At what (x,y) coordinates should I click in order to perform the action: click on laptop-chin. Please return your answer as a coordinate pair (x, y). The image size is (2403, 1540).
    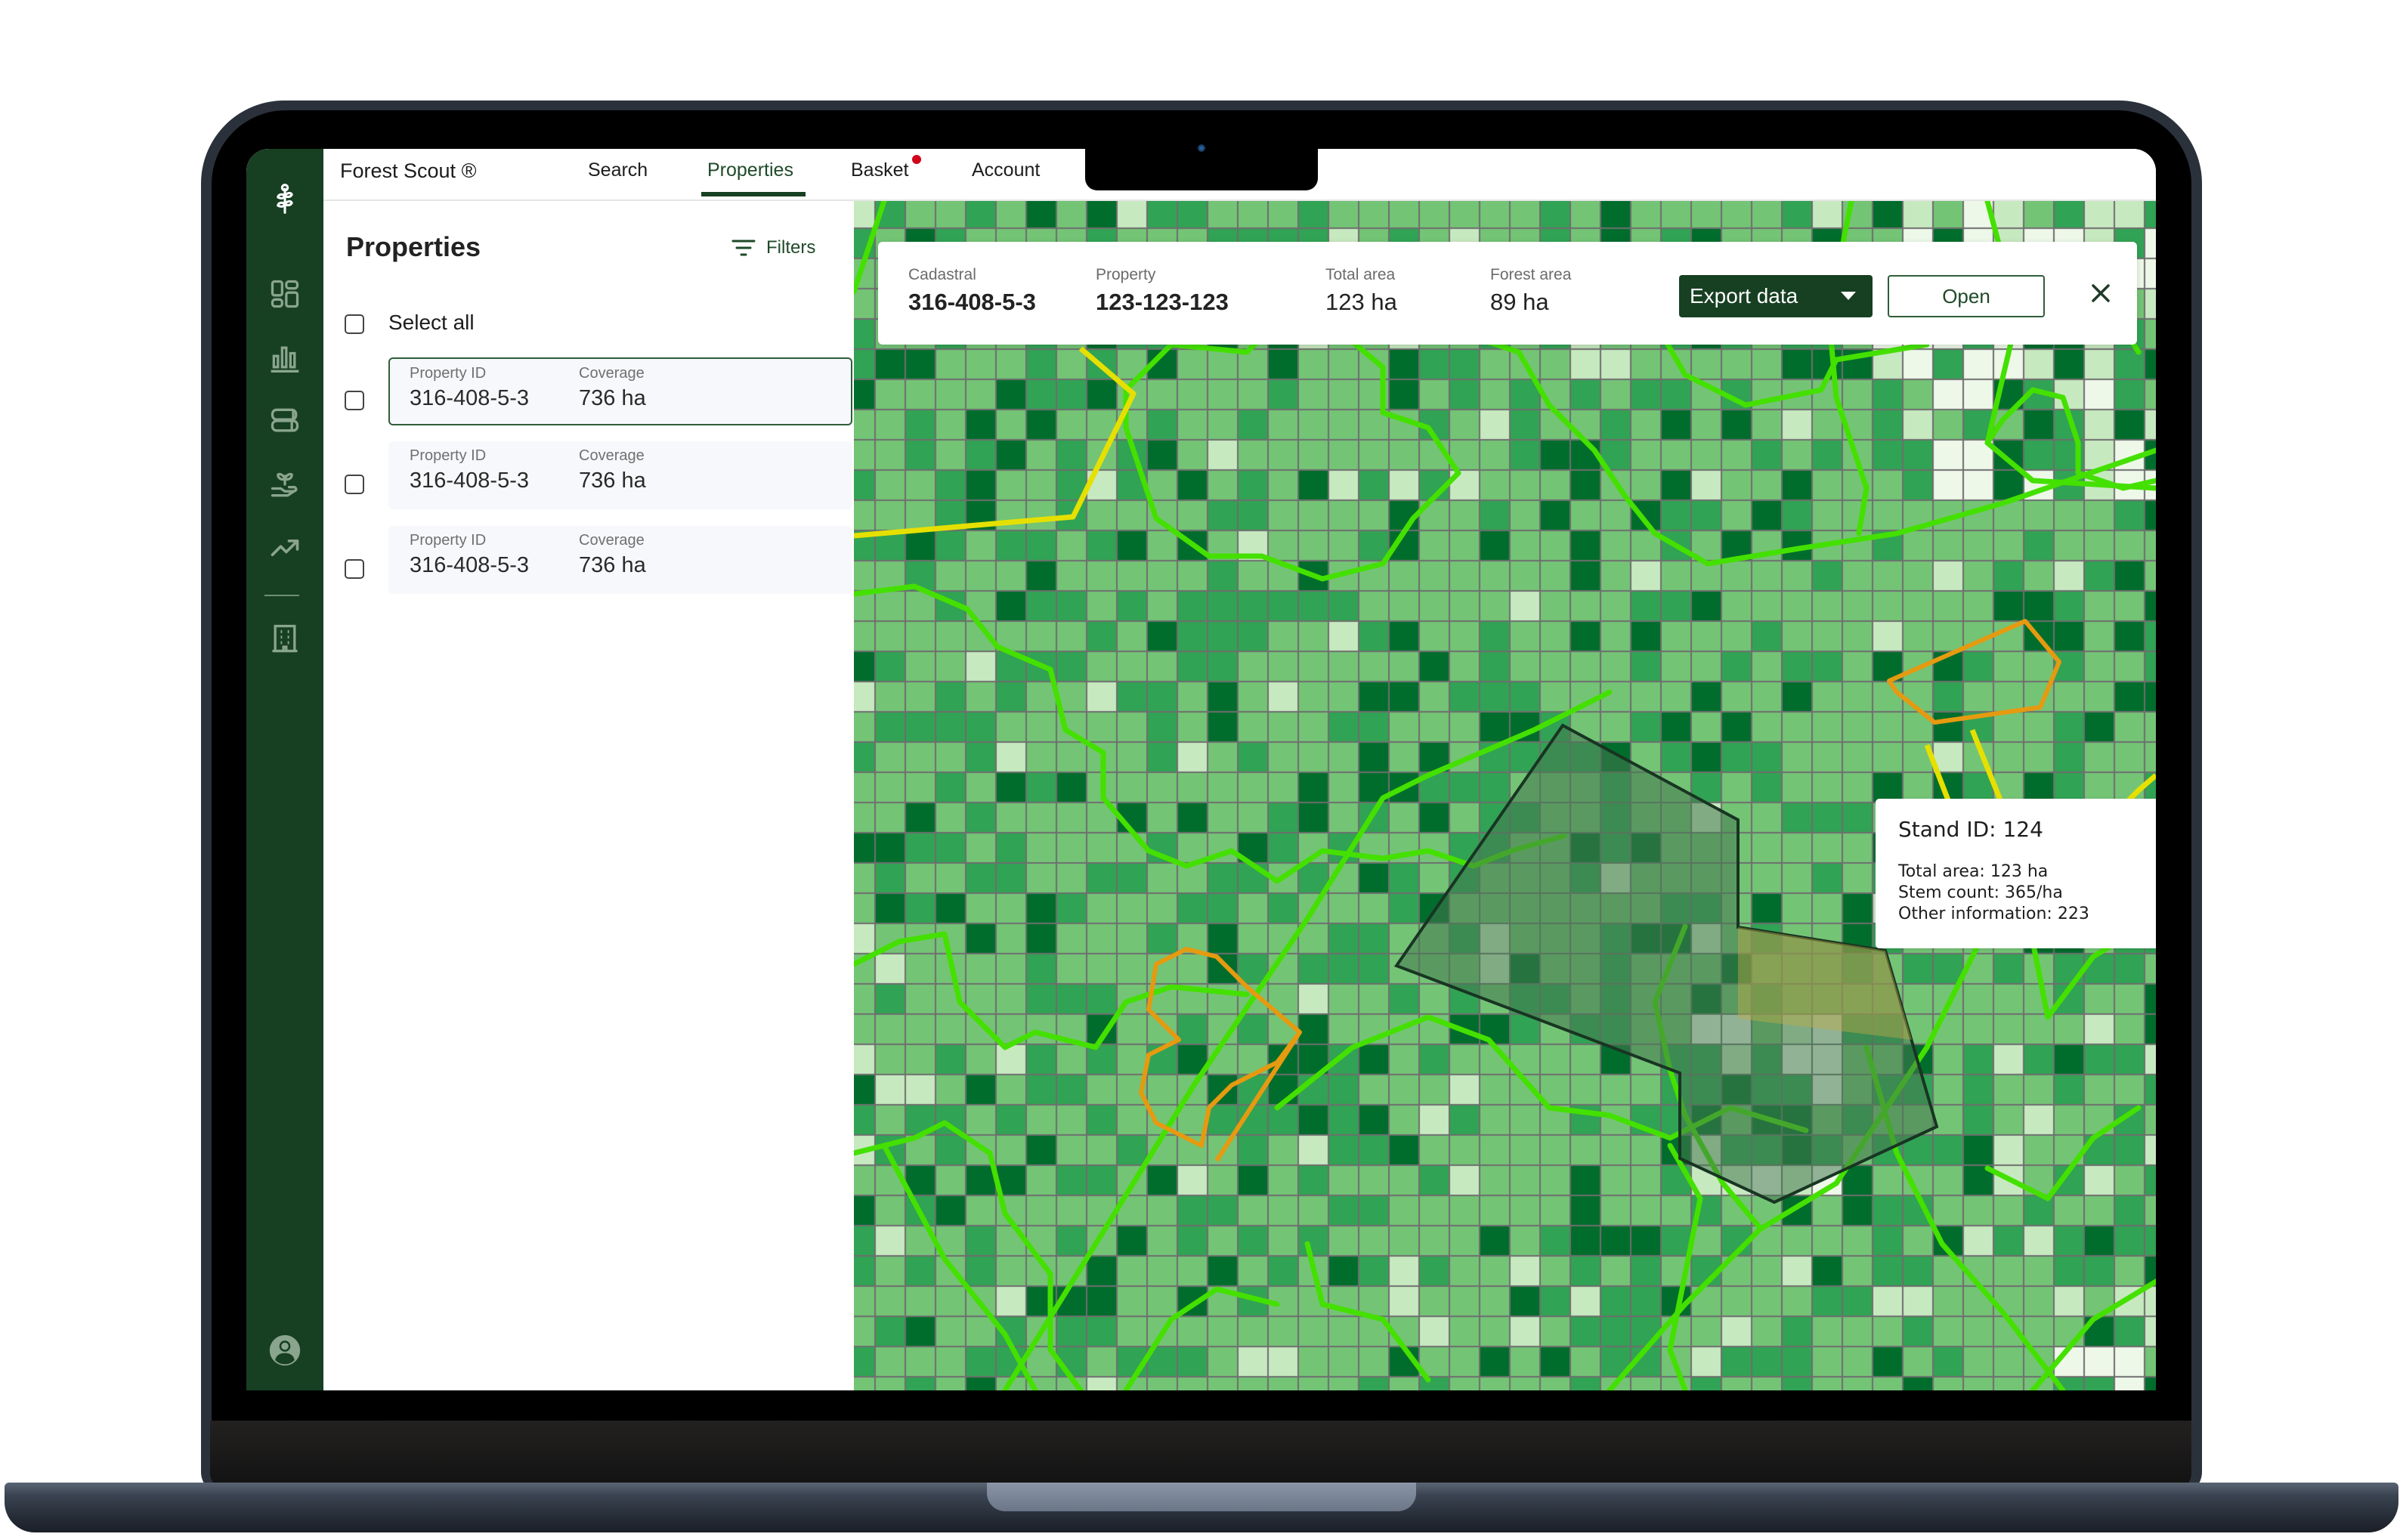
    Looking at the image, I should click on (1200, 1455).